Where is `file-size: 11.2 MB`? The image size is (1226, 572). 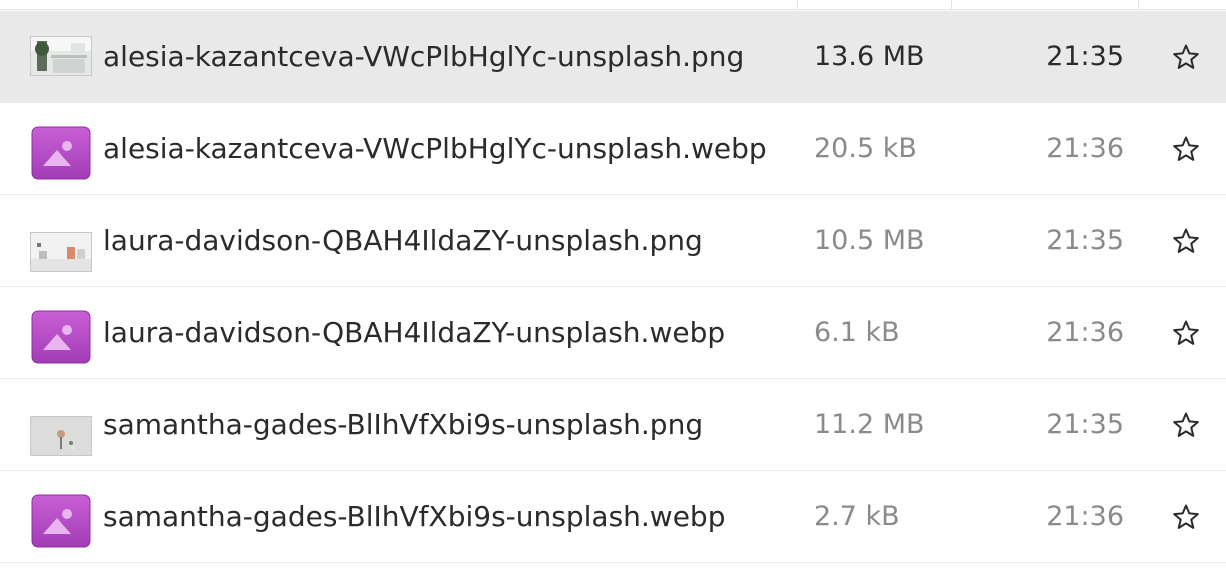
file-size: 11.2 MB is located at coordinates (869, 424).